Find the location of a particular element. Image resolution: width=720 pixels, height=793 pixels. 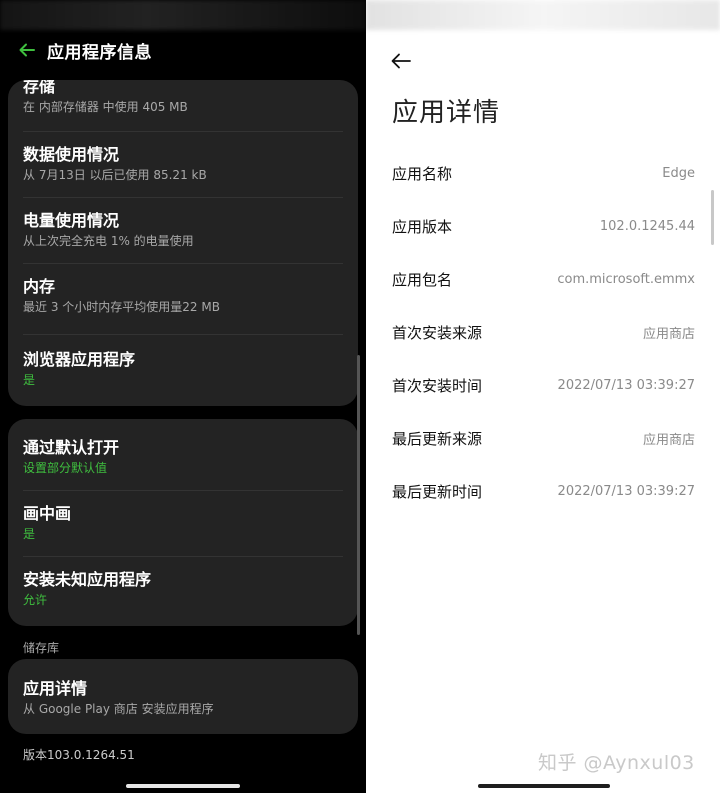

storage-item: 存储 在 内部存储器 中使用 405 MB is located at coordinates (183, 105).